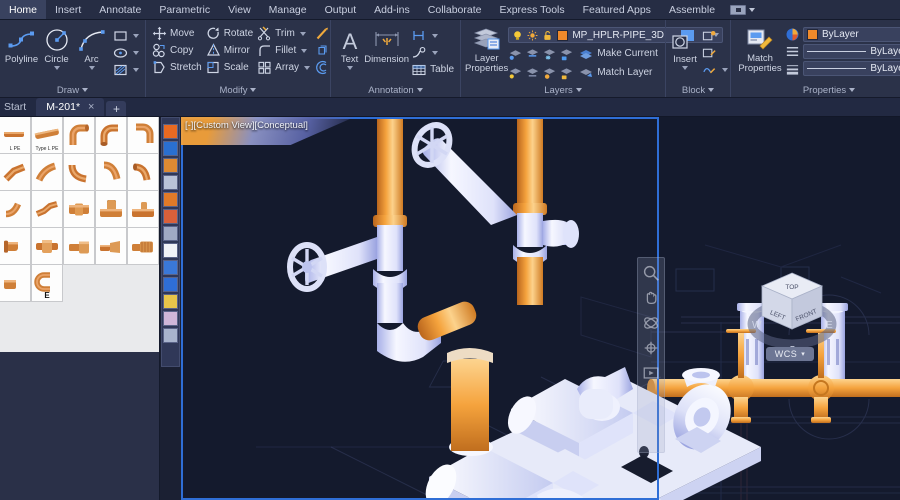  Describe the element at coordinates (341, 9) in the screenshot. I see `ribbon-tab-output: Output` at that location.